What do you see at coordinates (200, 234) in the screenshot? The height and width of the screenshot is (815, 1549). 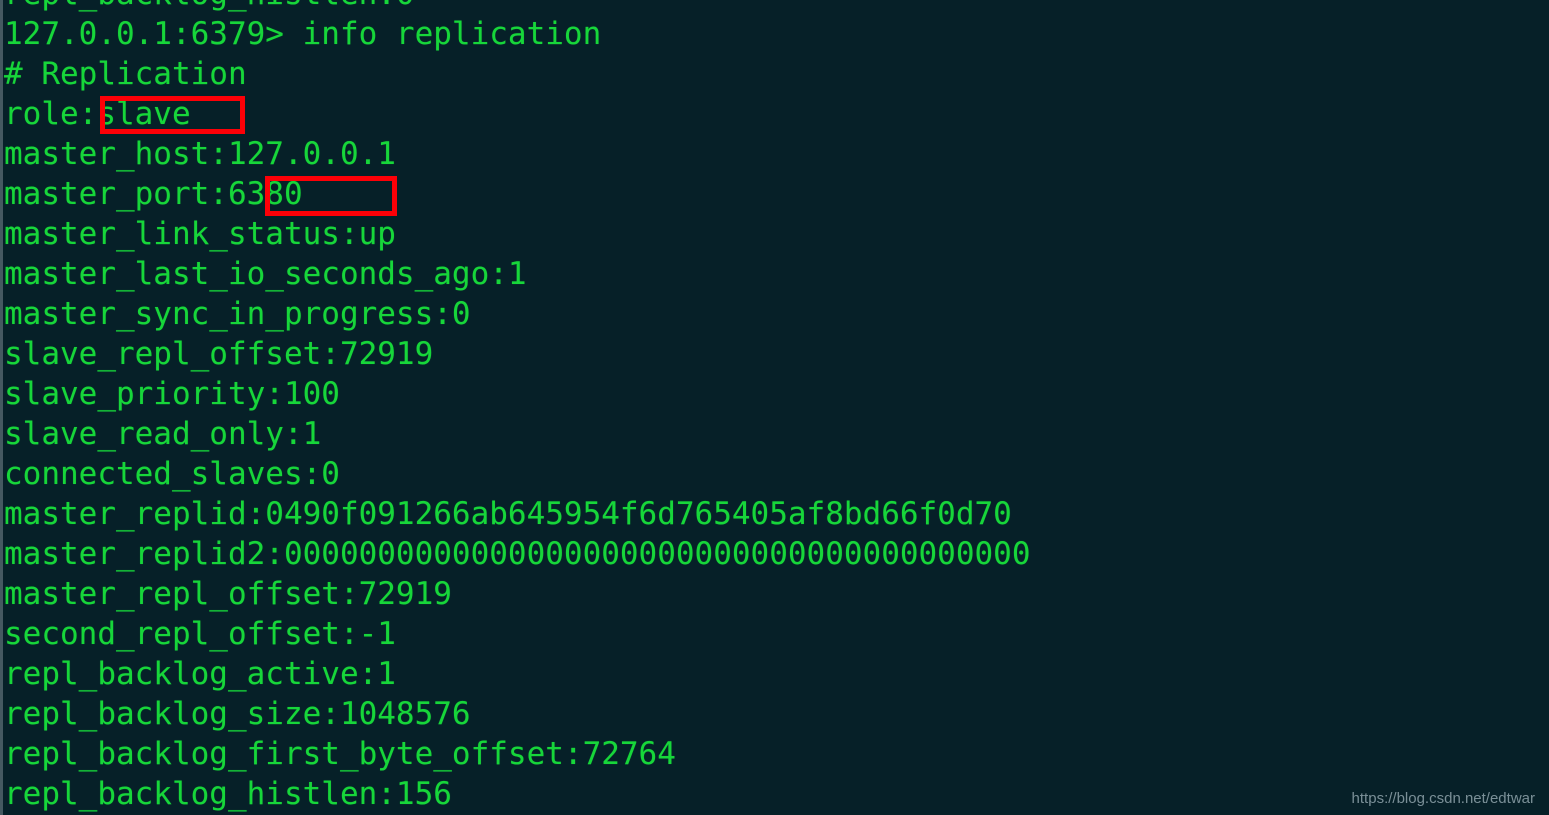 I see `terminal-line-master-link-status: master_link_status:up` at bounding box center [200, 234].